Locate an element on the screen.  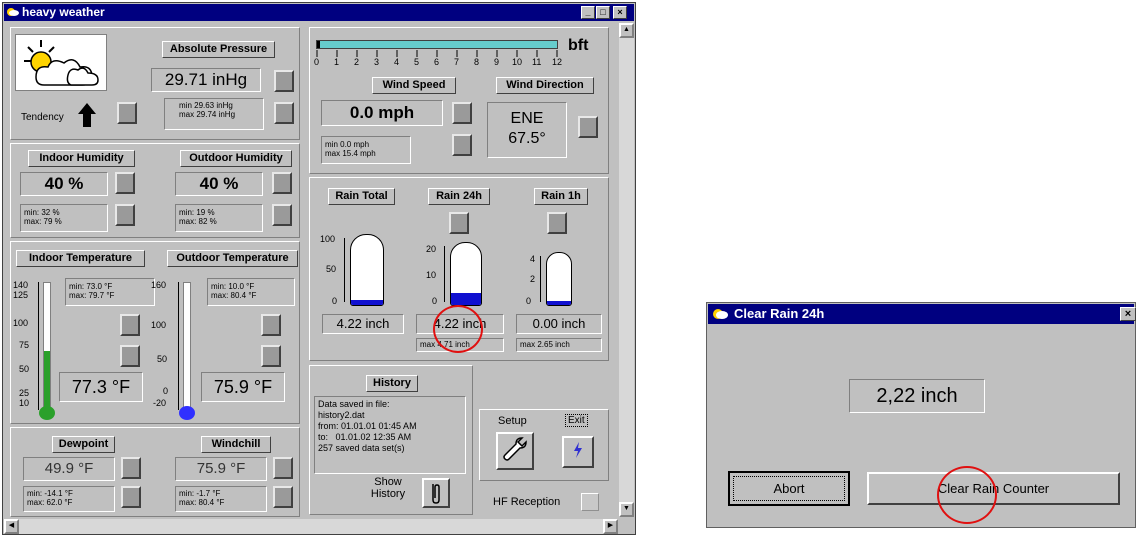
outdoor-temp-minmax: min: 10.0 °F max: 80.4 °F is located at coordinates (251, 292).